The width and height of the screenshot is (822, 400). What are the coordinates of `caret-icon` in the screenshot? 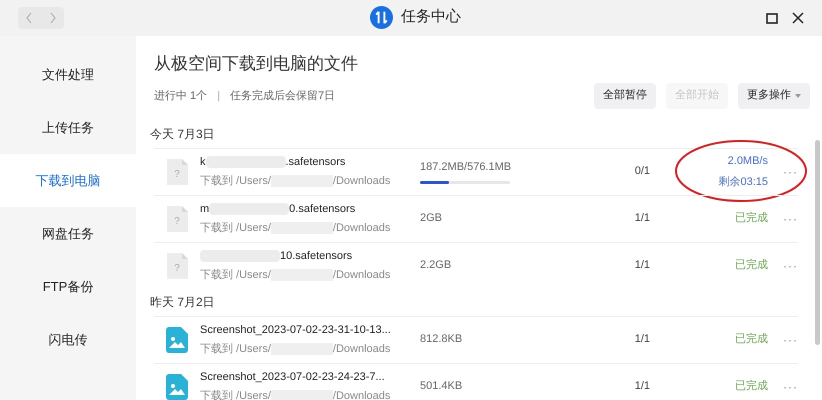 It's located at (798, 96).